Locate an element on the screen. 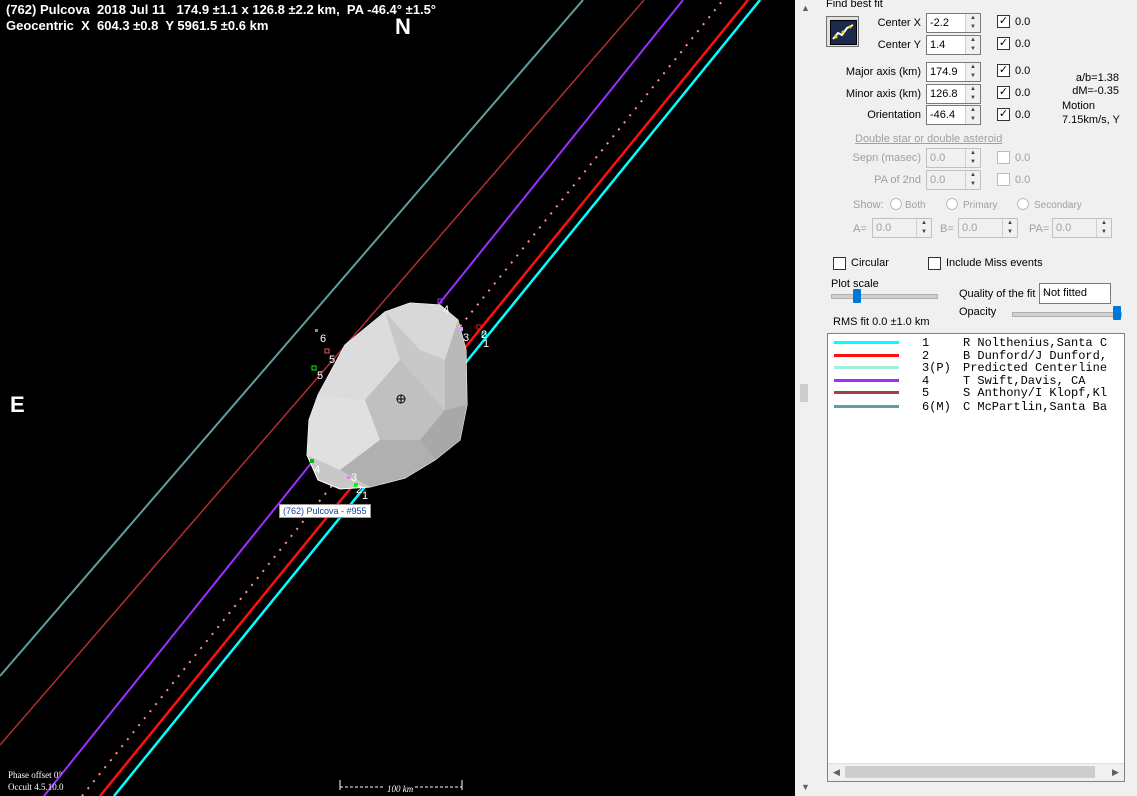  splitter-grip is located at coordinates (804, 393).